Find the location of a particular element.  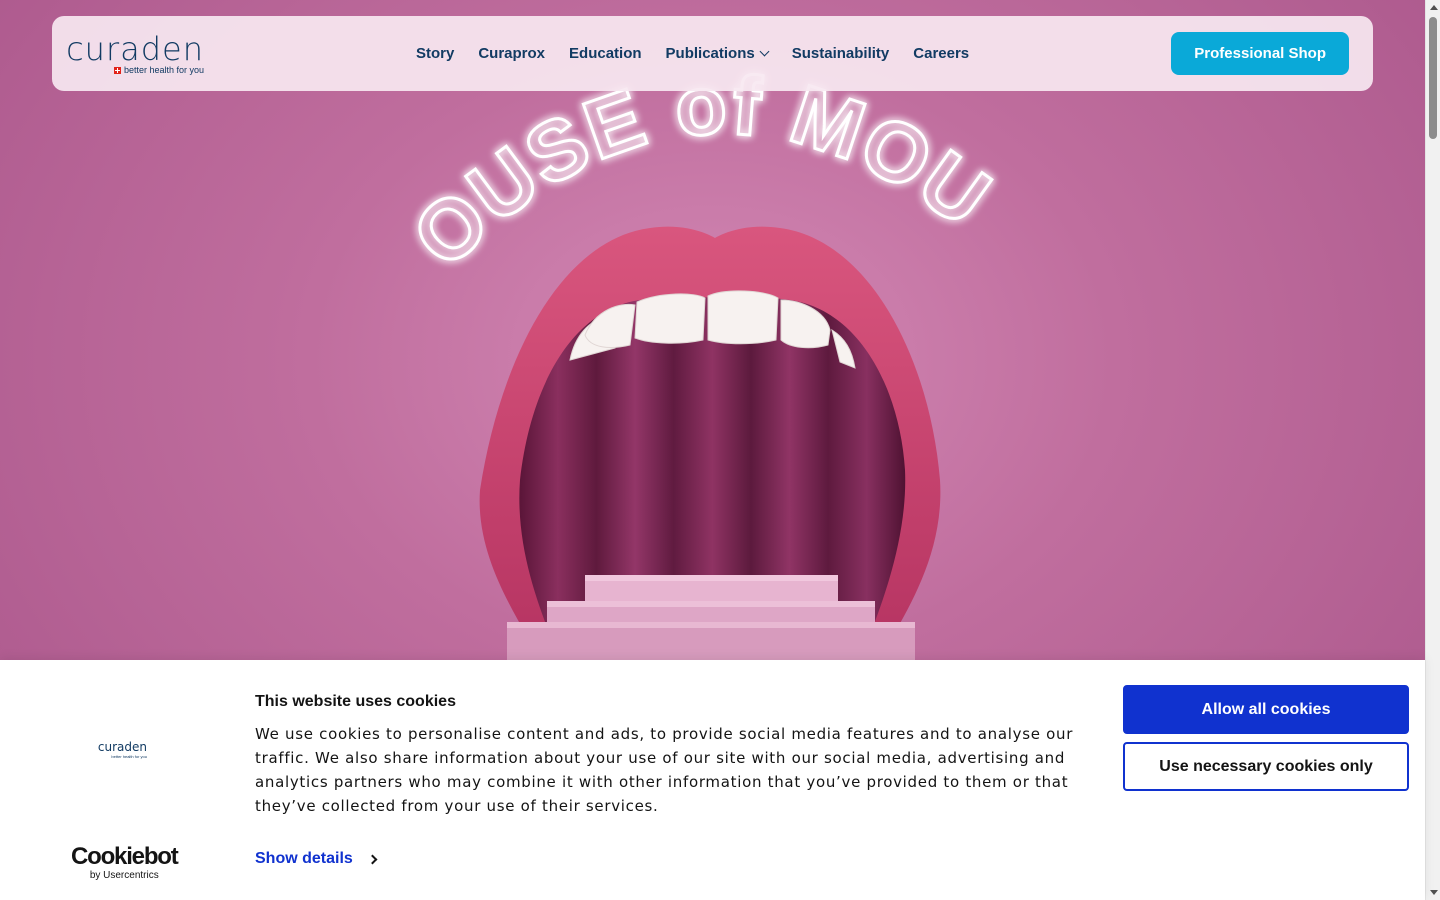

cookiebot-wordmark: Cookiebot is located at coordinates (125, 856).